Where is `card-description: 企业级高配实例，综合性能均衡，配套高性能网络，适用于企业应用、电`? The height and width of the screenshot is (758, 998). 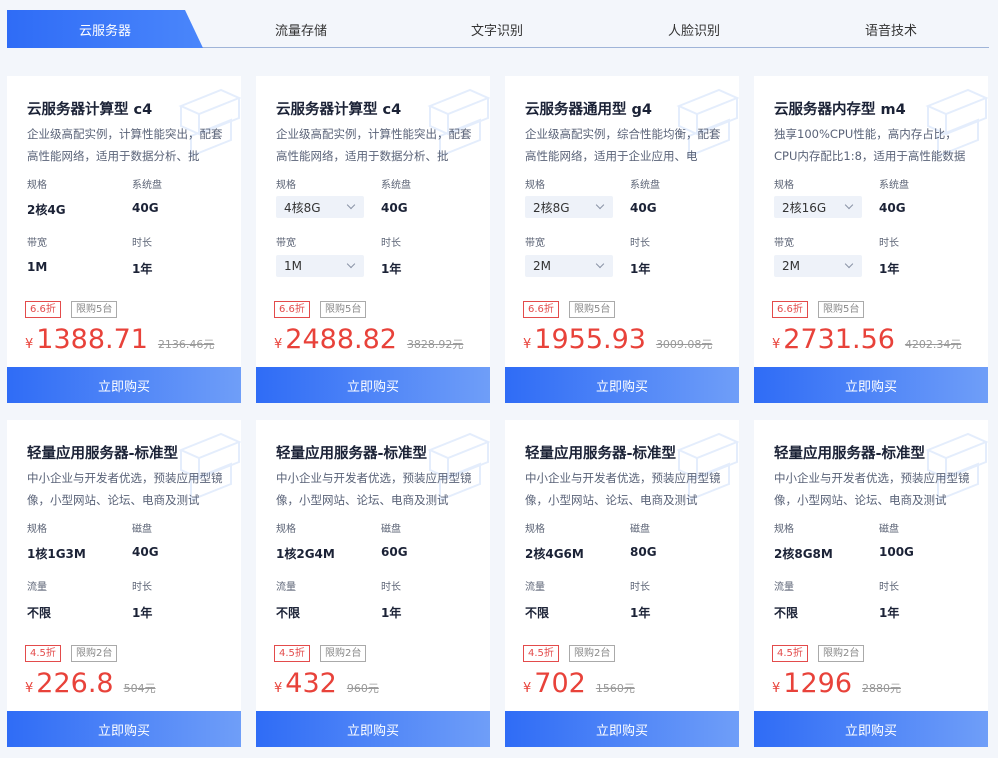 card-description: 企业级高配实例，综合性能均衡，配套高性能网络，适用于企业应用、电 is located at coordinates (623, 145).